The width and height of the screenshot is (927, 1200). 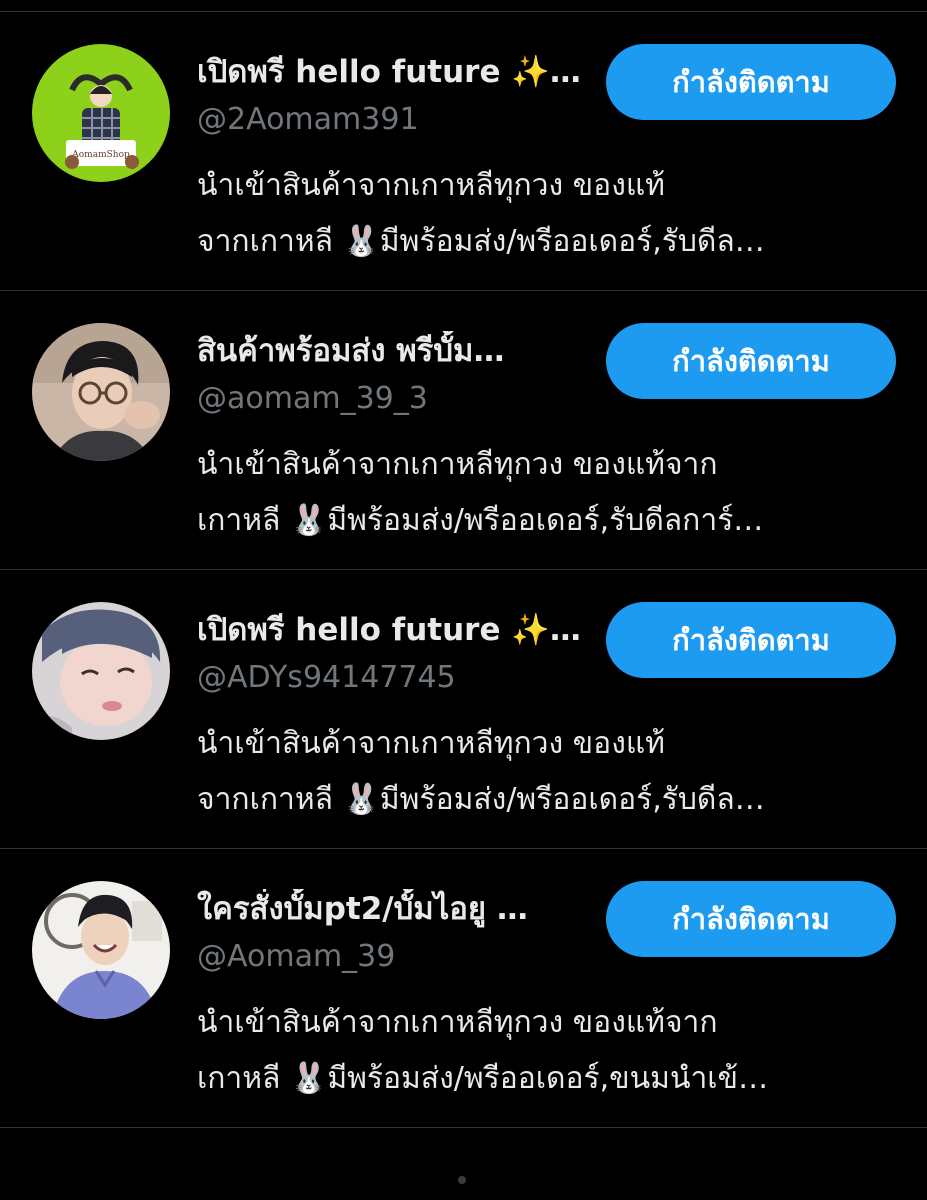 I want to click on username-handle: @aomam_39_3, so click(x=312, y=399).